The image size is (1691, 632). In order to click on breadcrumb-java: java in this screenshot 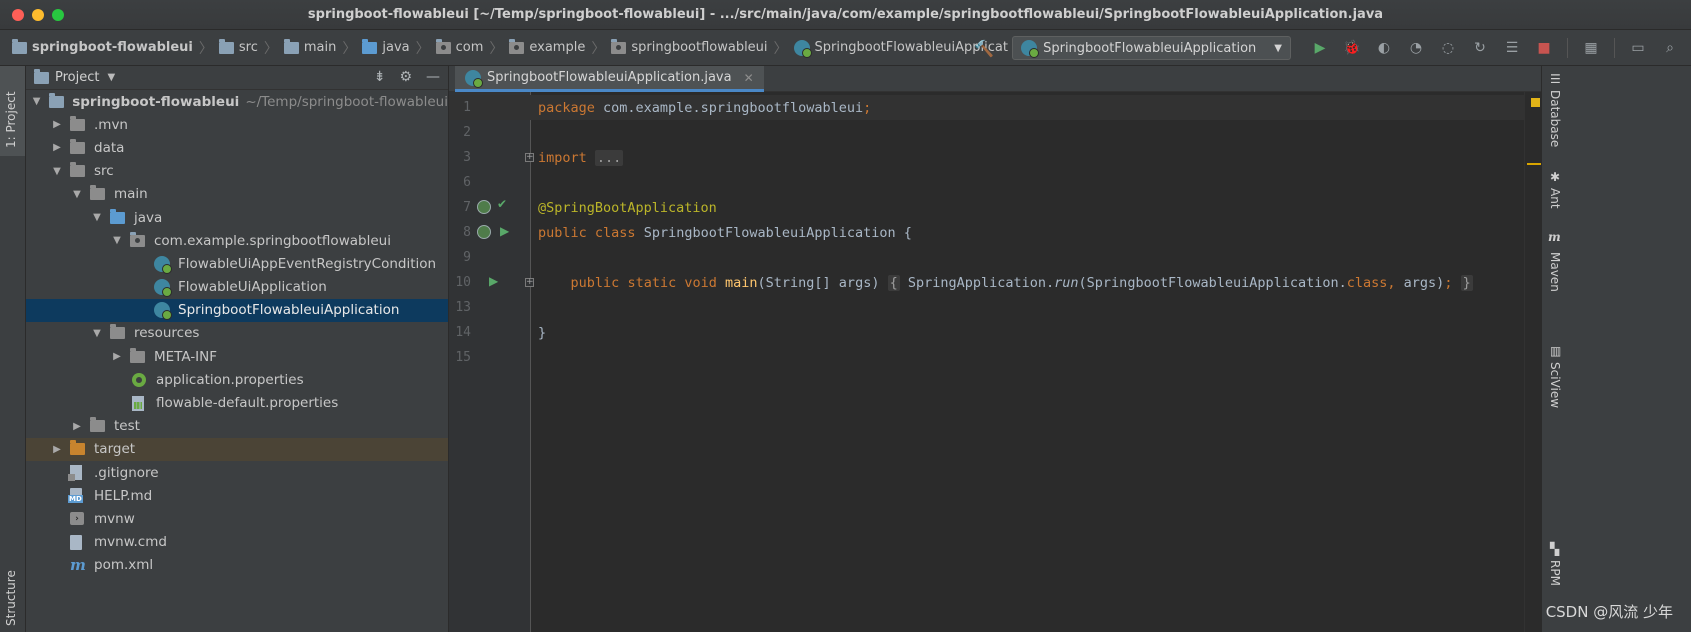, I will do `click(387, 47)`.